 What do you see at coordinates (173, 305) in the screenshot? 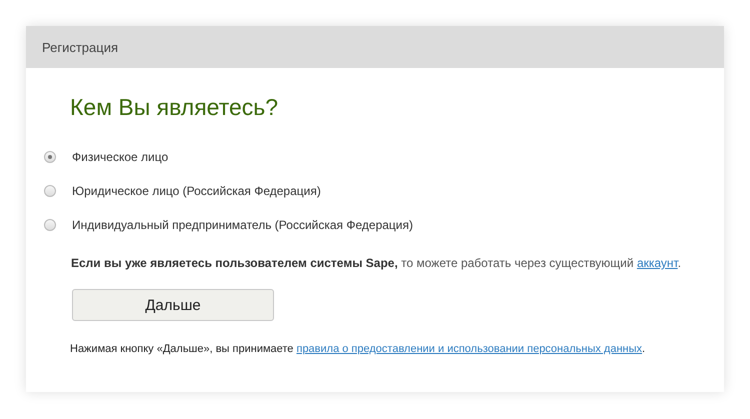
I see `next-button: Дальше` at bounding box center [173, 305].